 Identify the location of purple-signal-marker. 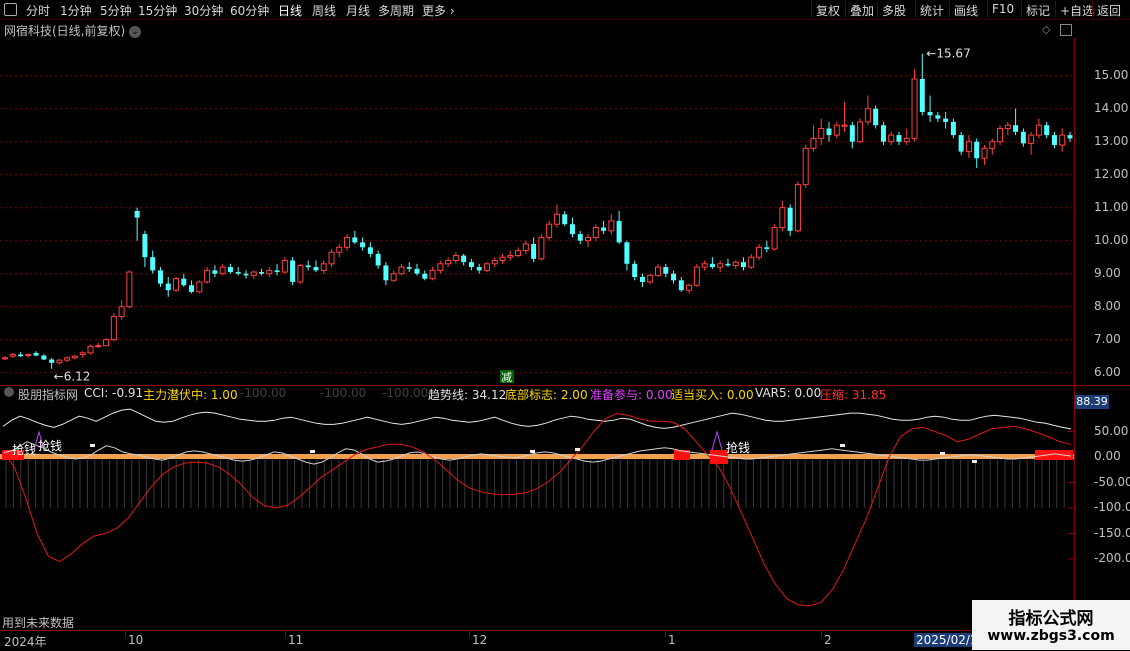
(717, 440).